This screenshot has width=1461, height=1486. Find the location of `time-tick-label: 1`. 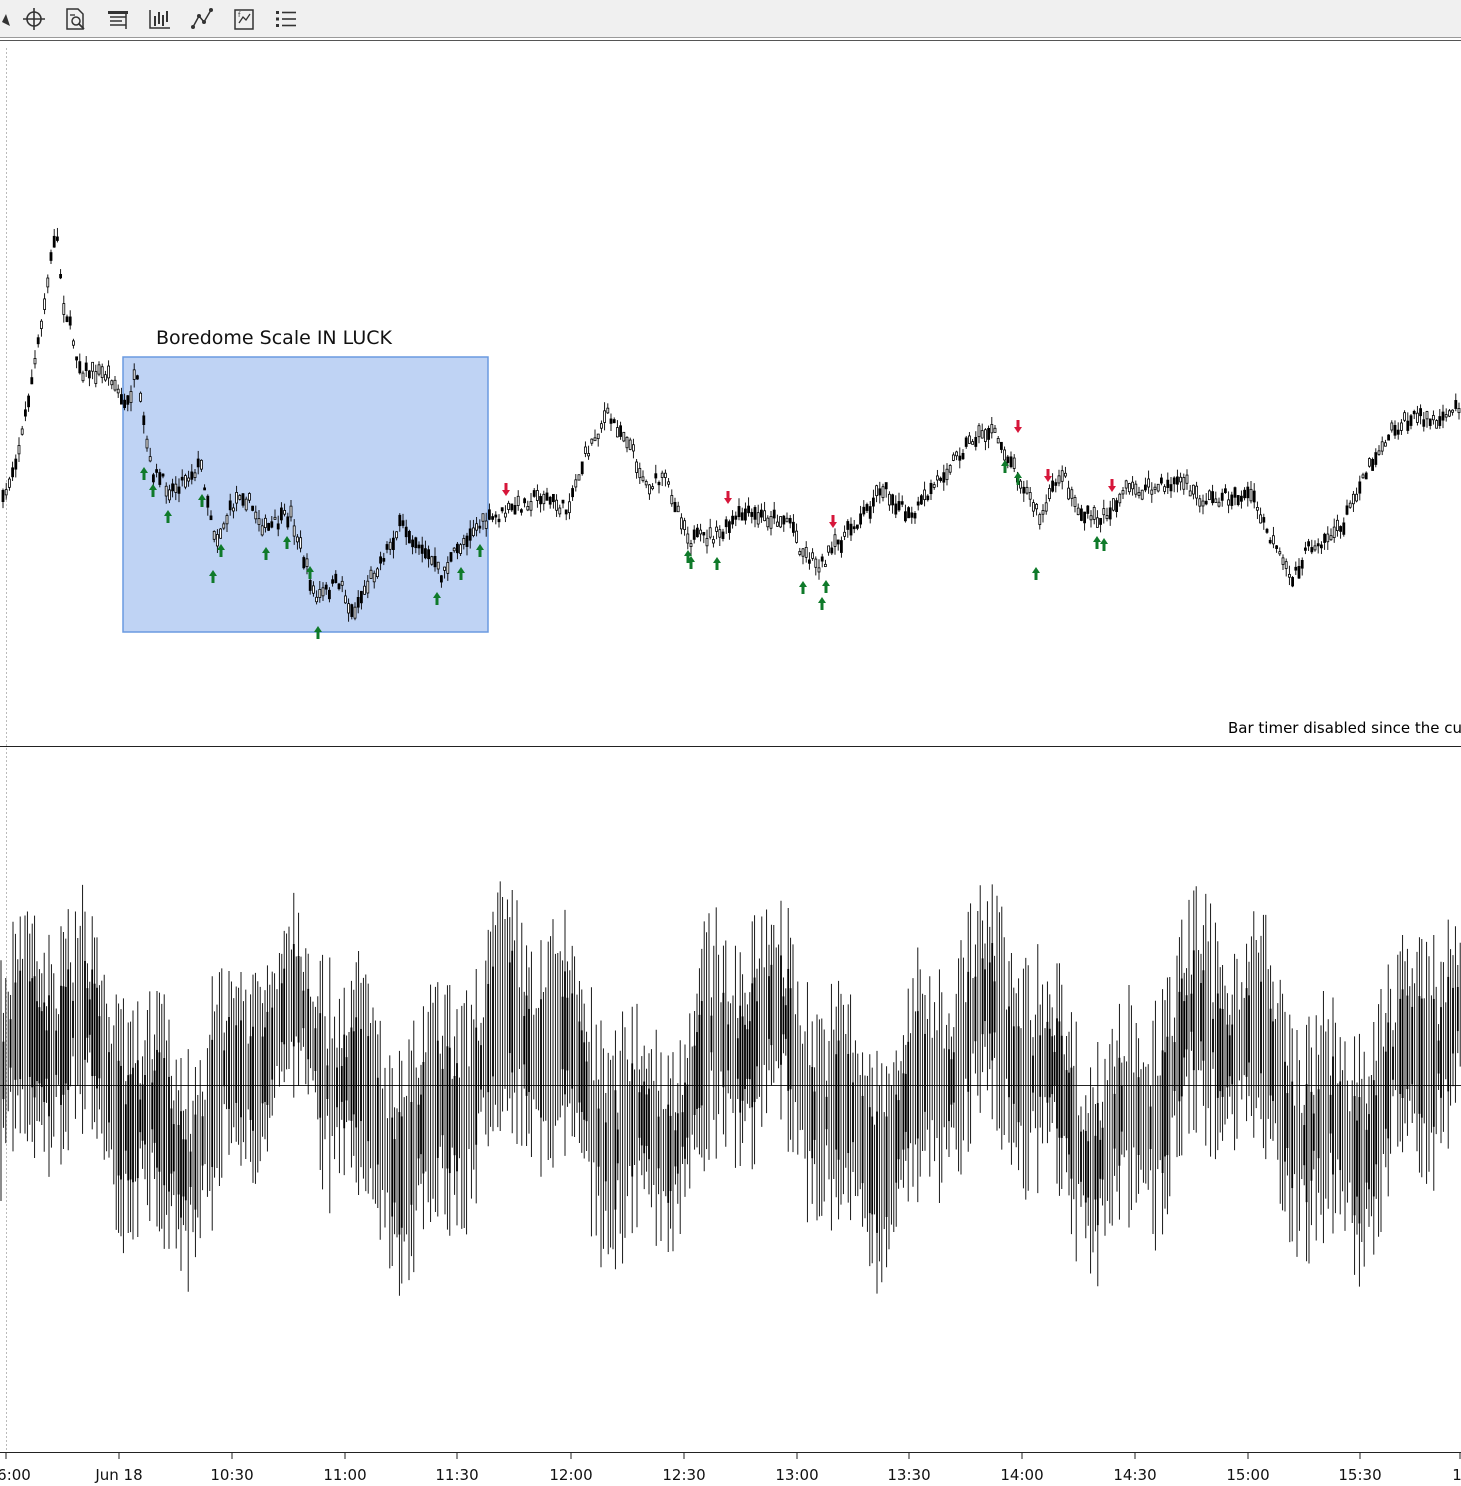

time-tick-label: 1 is located at coordinates (1456, 1475).